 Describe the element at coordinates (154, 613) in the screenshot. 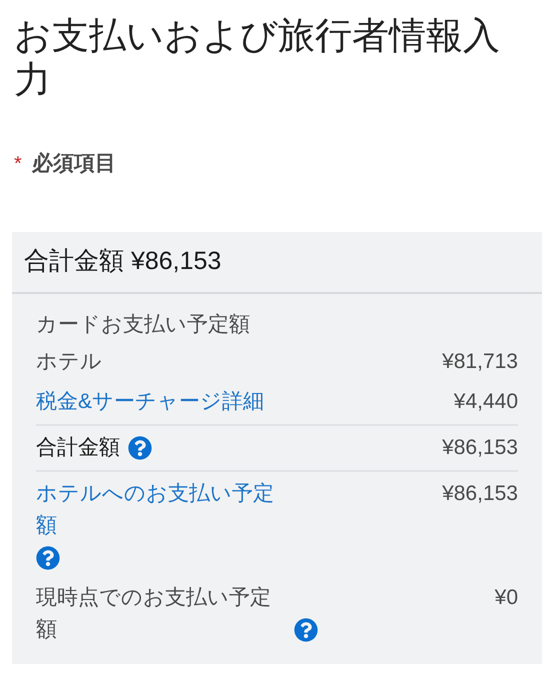

I see `row-label: 現時点でのお支払い予定額` at that location.